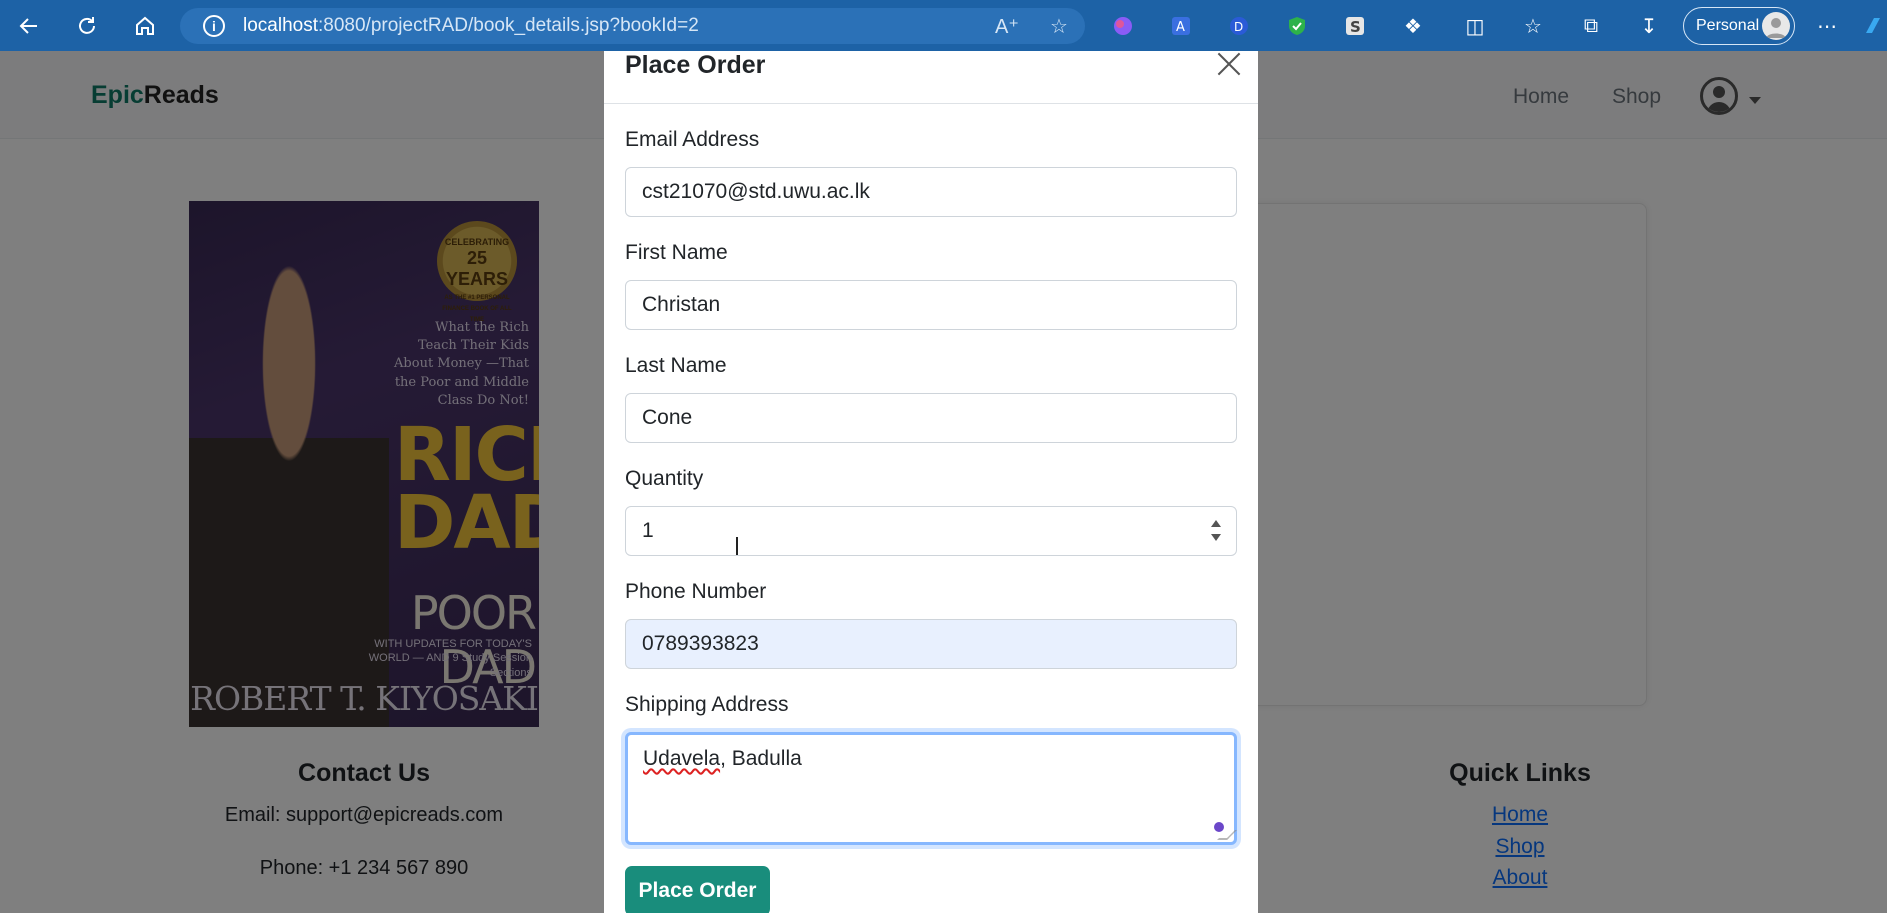 This screenshot has height=913, width=1887. Describe the element at coordinates (740, 546) in the screenshot. I see `text-cursor-icon` at that location.